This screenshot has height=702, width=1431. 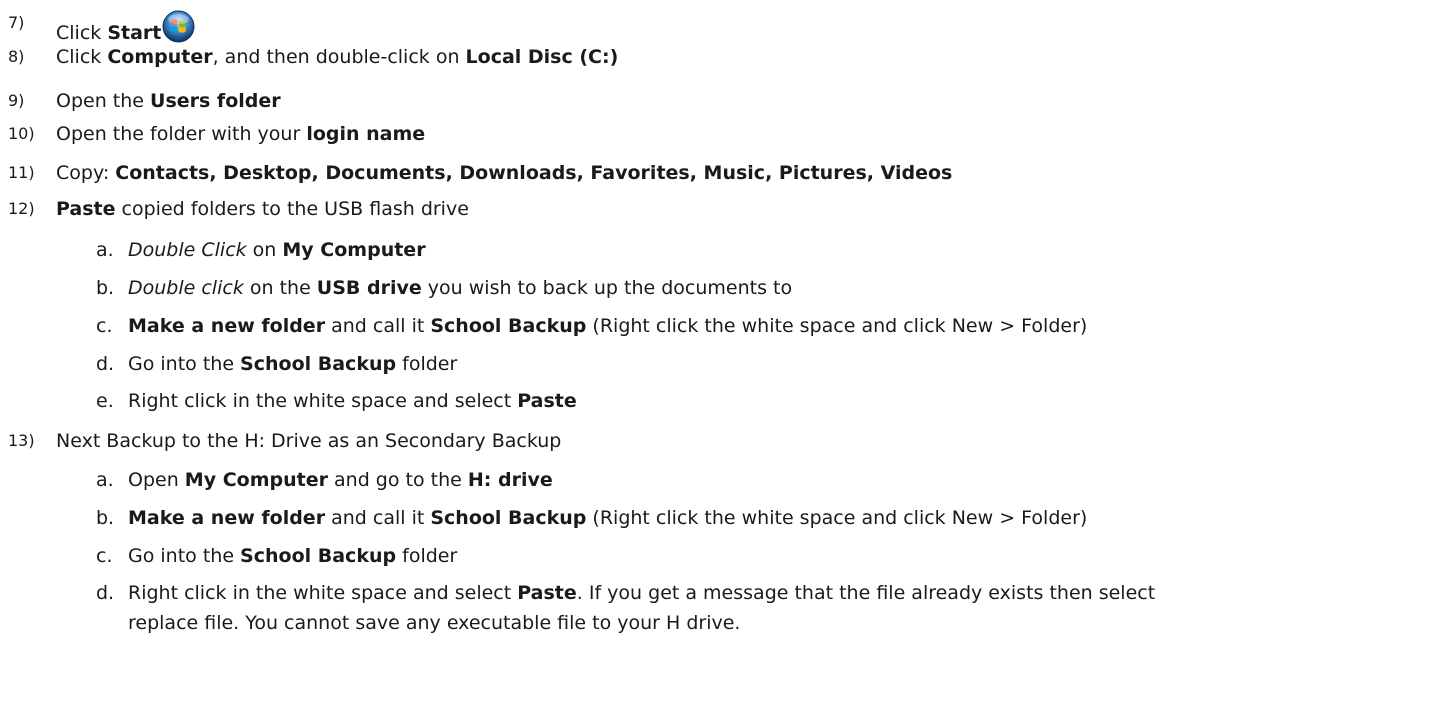 What do you see at coordinates (181, 134) in the screenshot?
I see `text-run: Open the folder with your` at bounding box center [181, 134].